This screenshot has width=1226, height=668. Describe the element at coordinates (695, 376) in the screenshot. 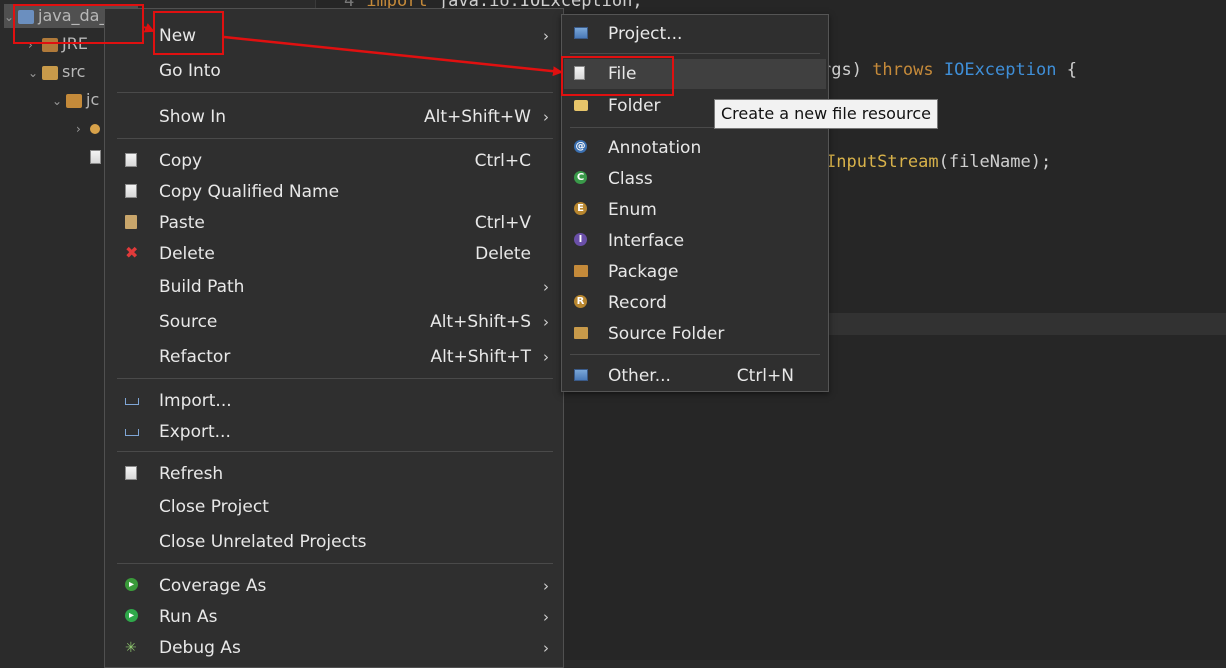

I see `submenu-item-other: Other... Ctrl+N` at that location.